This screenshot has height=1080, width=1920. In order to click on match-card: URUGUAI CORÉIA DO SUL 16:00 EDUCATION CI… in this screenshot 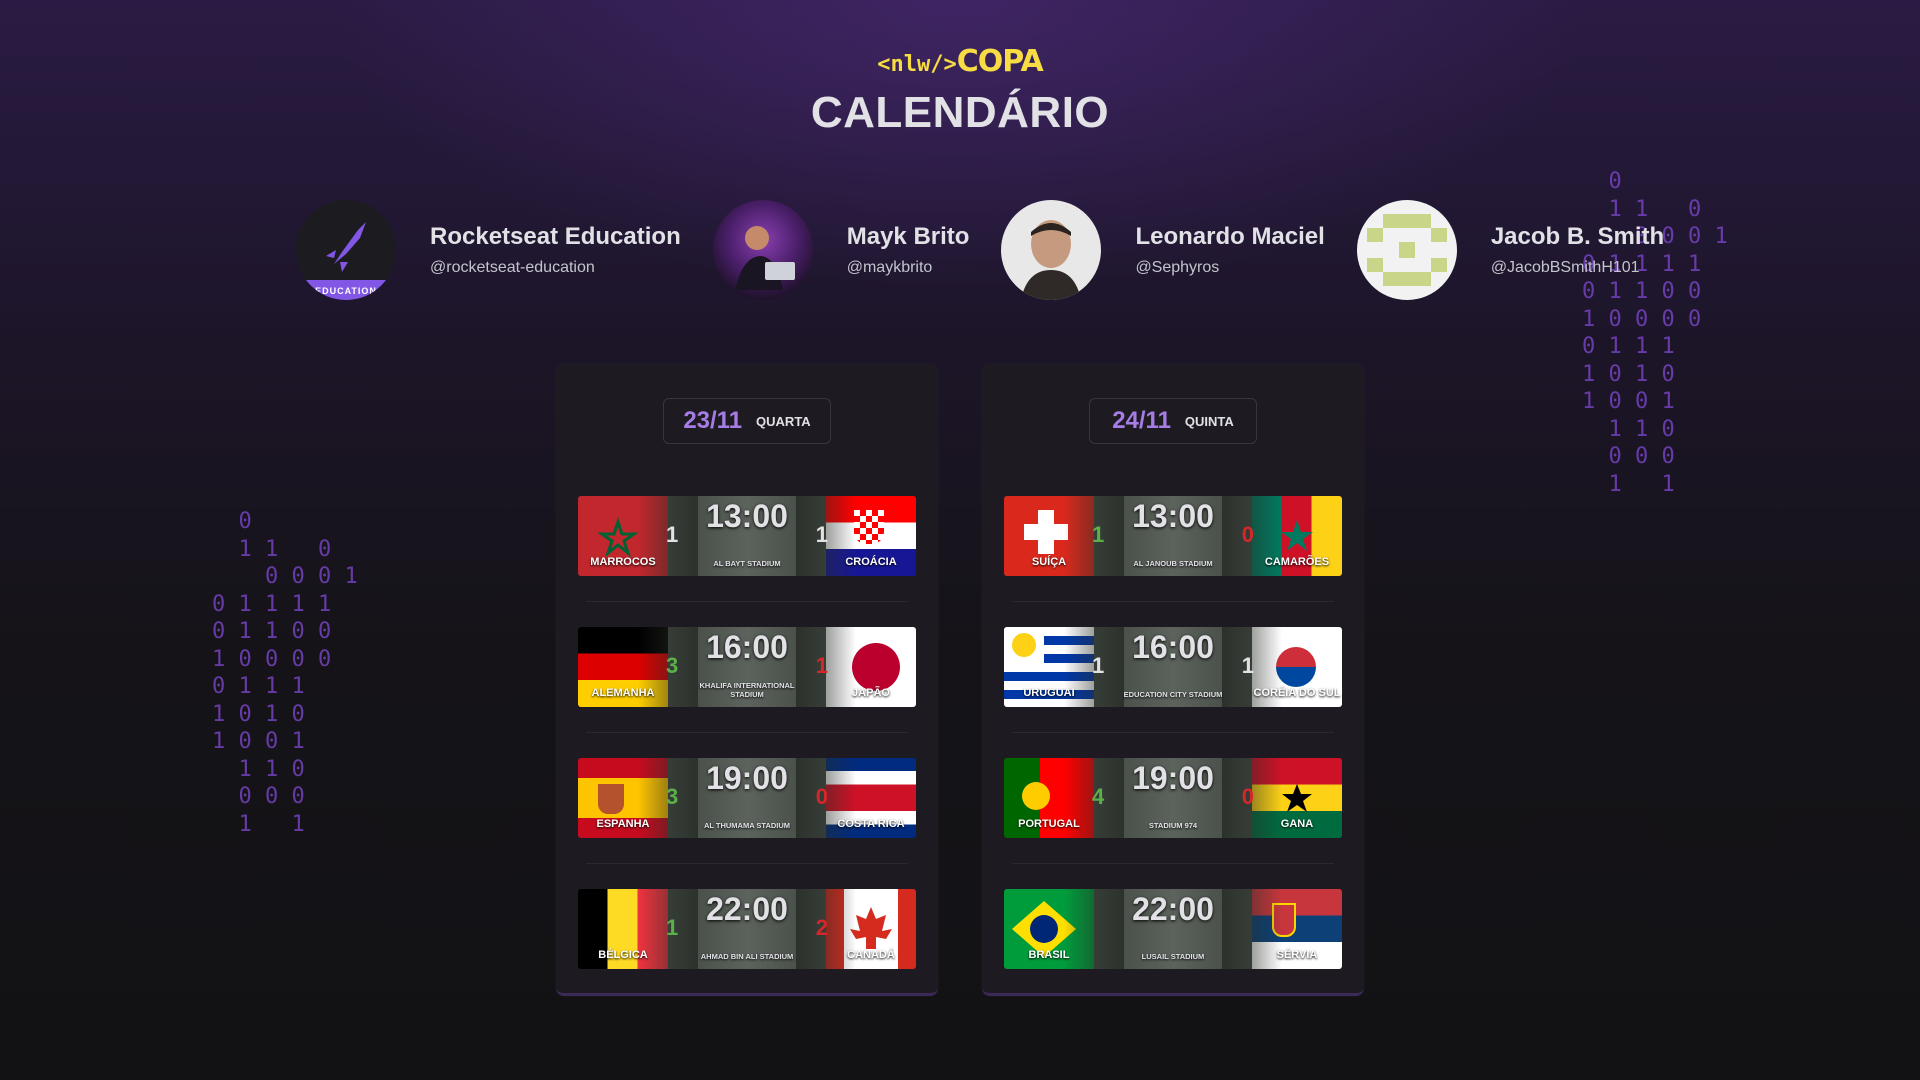, I will do `click(1173, 667)`.